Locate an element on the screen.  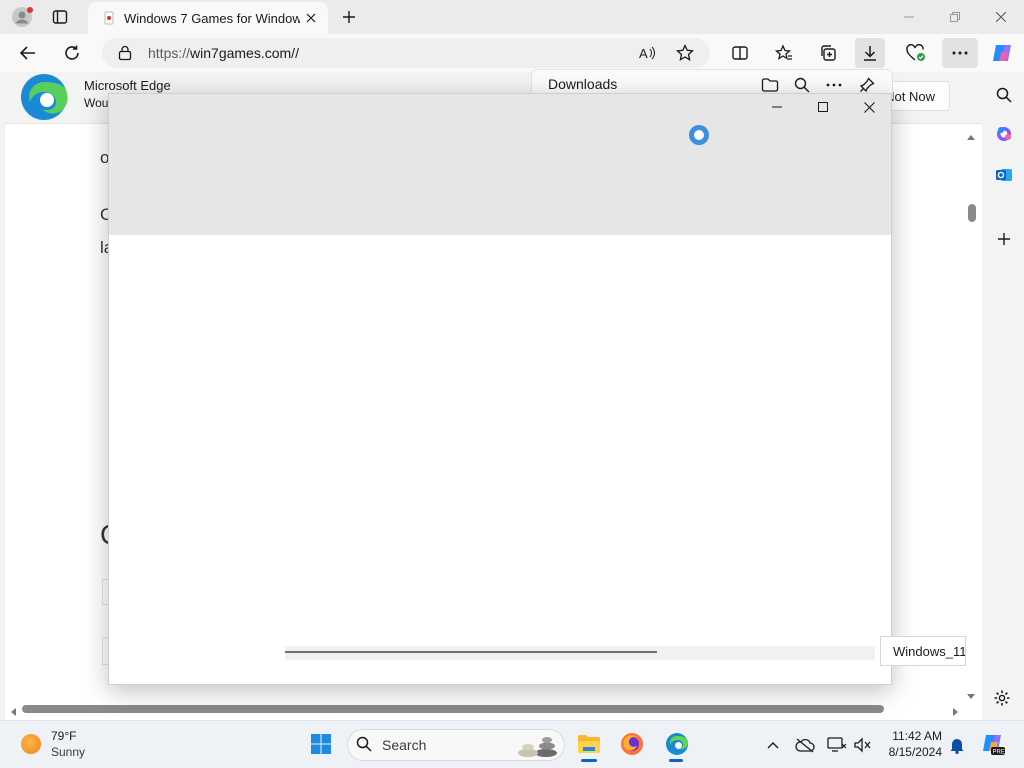
browser-essentials-button is located at coordinates (916, 53).